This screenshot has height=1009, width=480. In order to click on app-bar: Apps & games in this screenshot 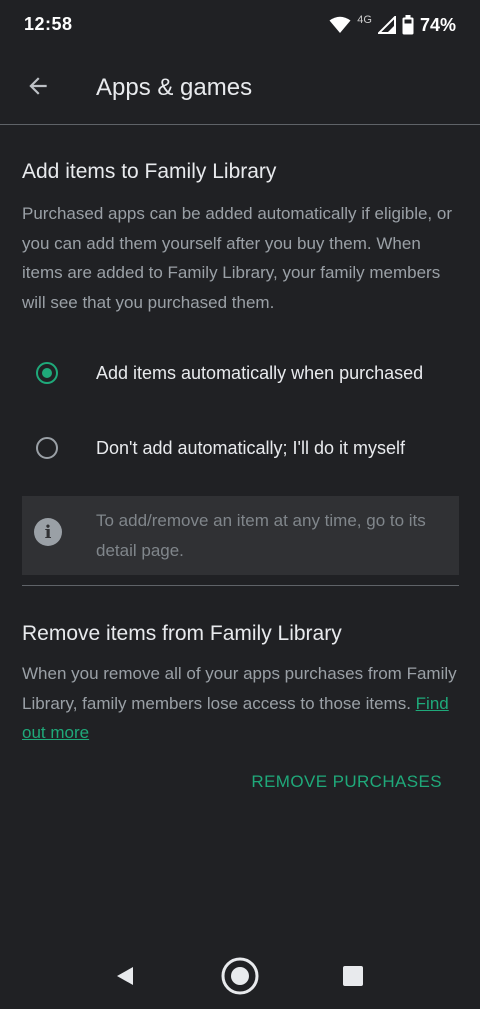, I will do `click(240, 88)`.